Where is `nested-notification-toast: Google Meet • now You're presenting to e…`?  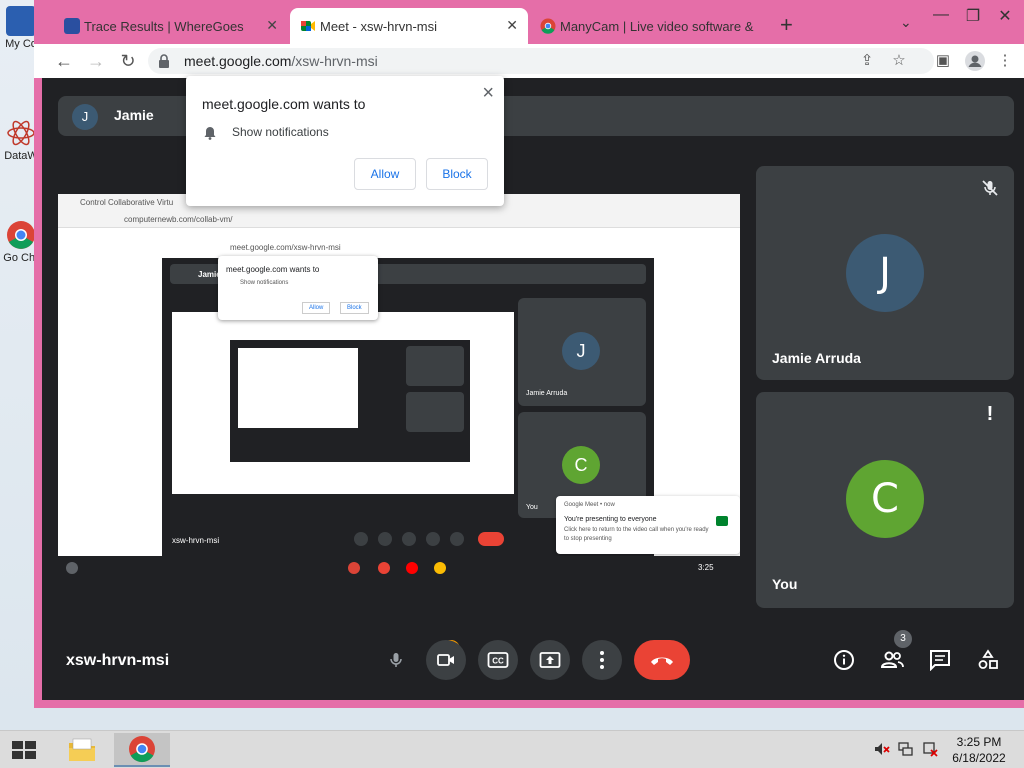 nested-notification-toast: Google Meet • now You're presenting to e… is located at coordinates (648, 525).